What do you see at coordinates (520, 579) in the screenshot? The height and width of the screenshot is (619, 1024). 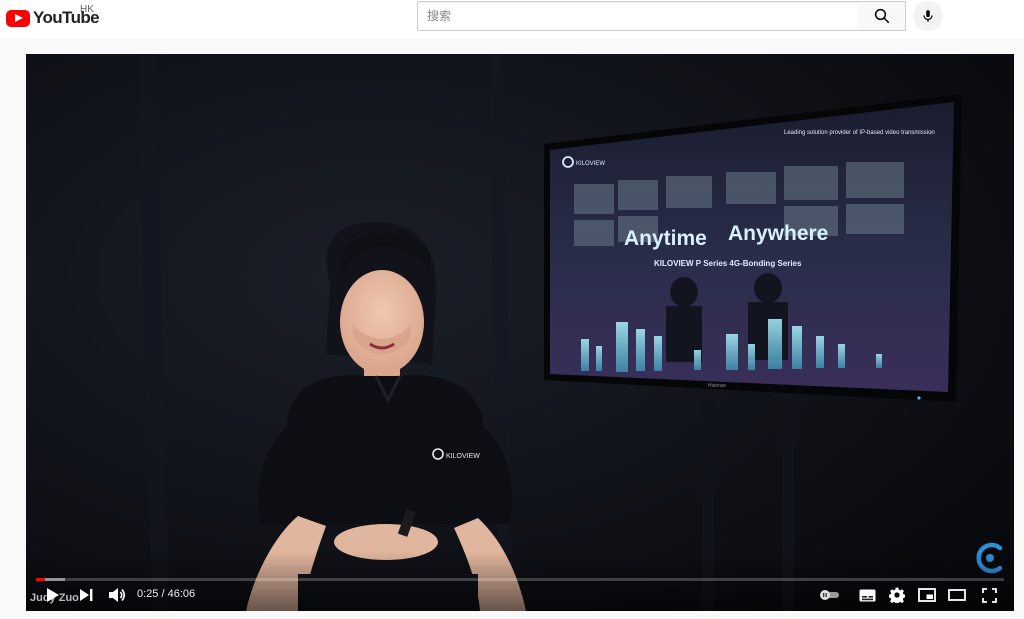 I see `progress-bar` at bounding box center [520, 579].